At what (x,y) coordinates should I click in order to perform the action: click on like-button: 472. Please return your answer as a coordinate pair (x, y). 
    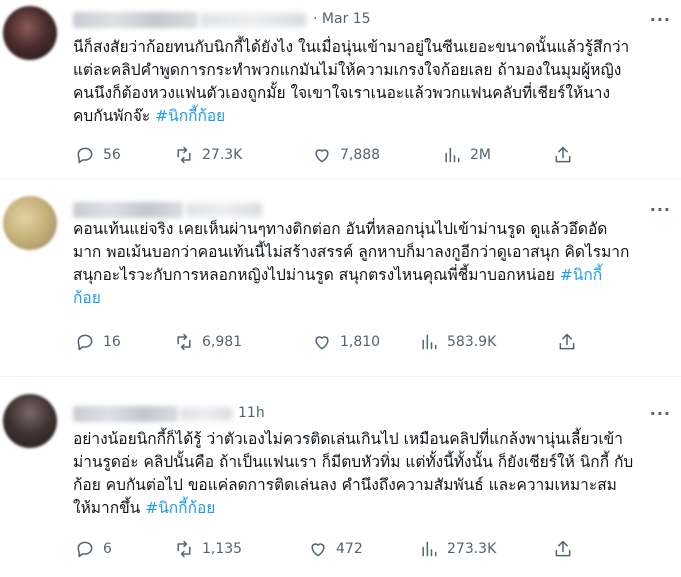
    Looking at the image, I should click on (335, 549).